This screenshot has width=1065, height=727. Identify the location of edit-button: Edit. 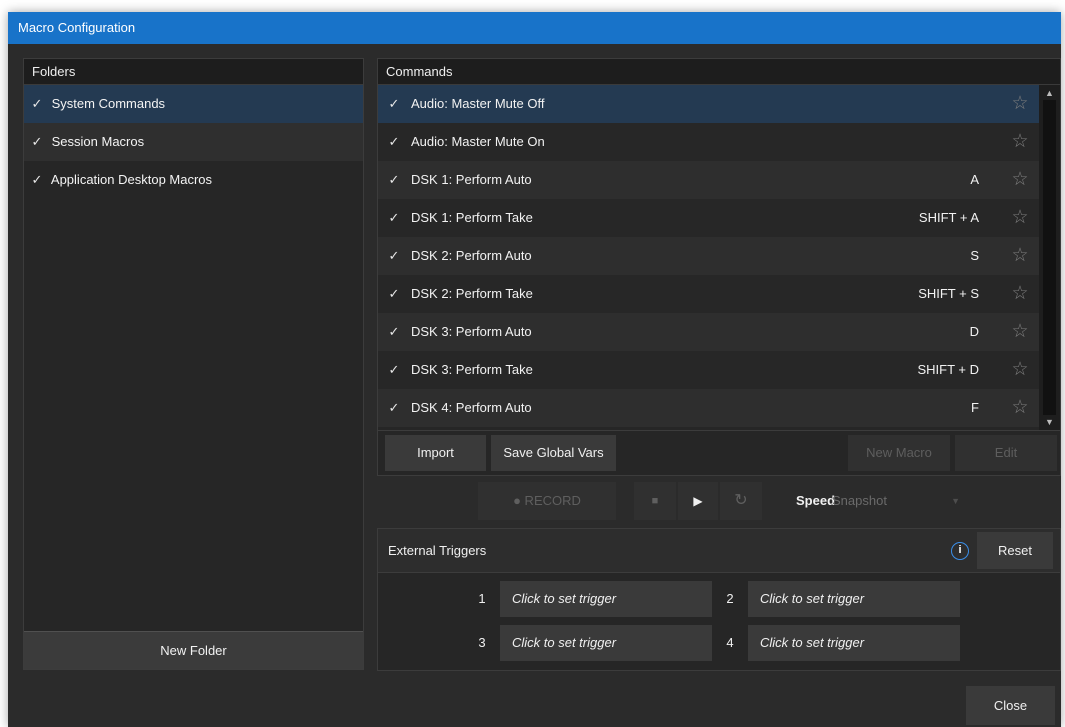
(1006, 453).